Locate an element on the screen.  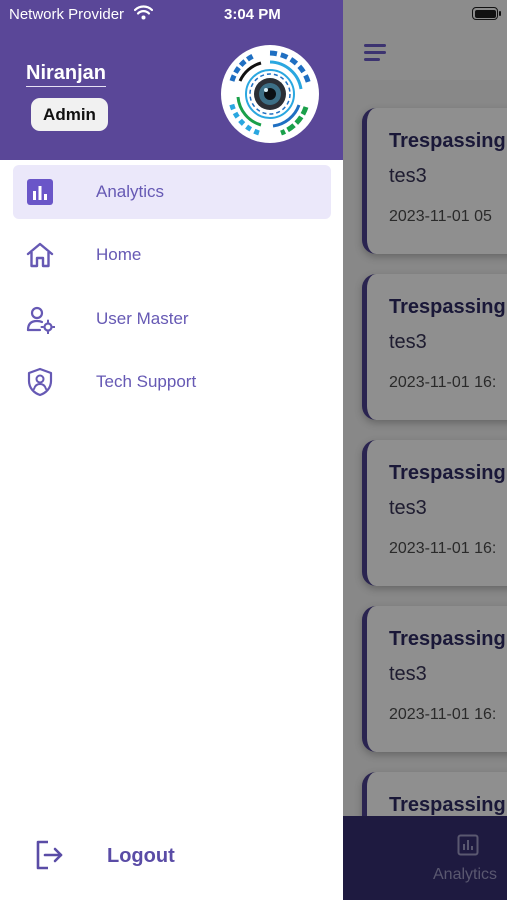
user-name: Niranjan is located at coordinates (66, 74).